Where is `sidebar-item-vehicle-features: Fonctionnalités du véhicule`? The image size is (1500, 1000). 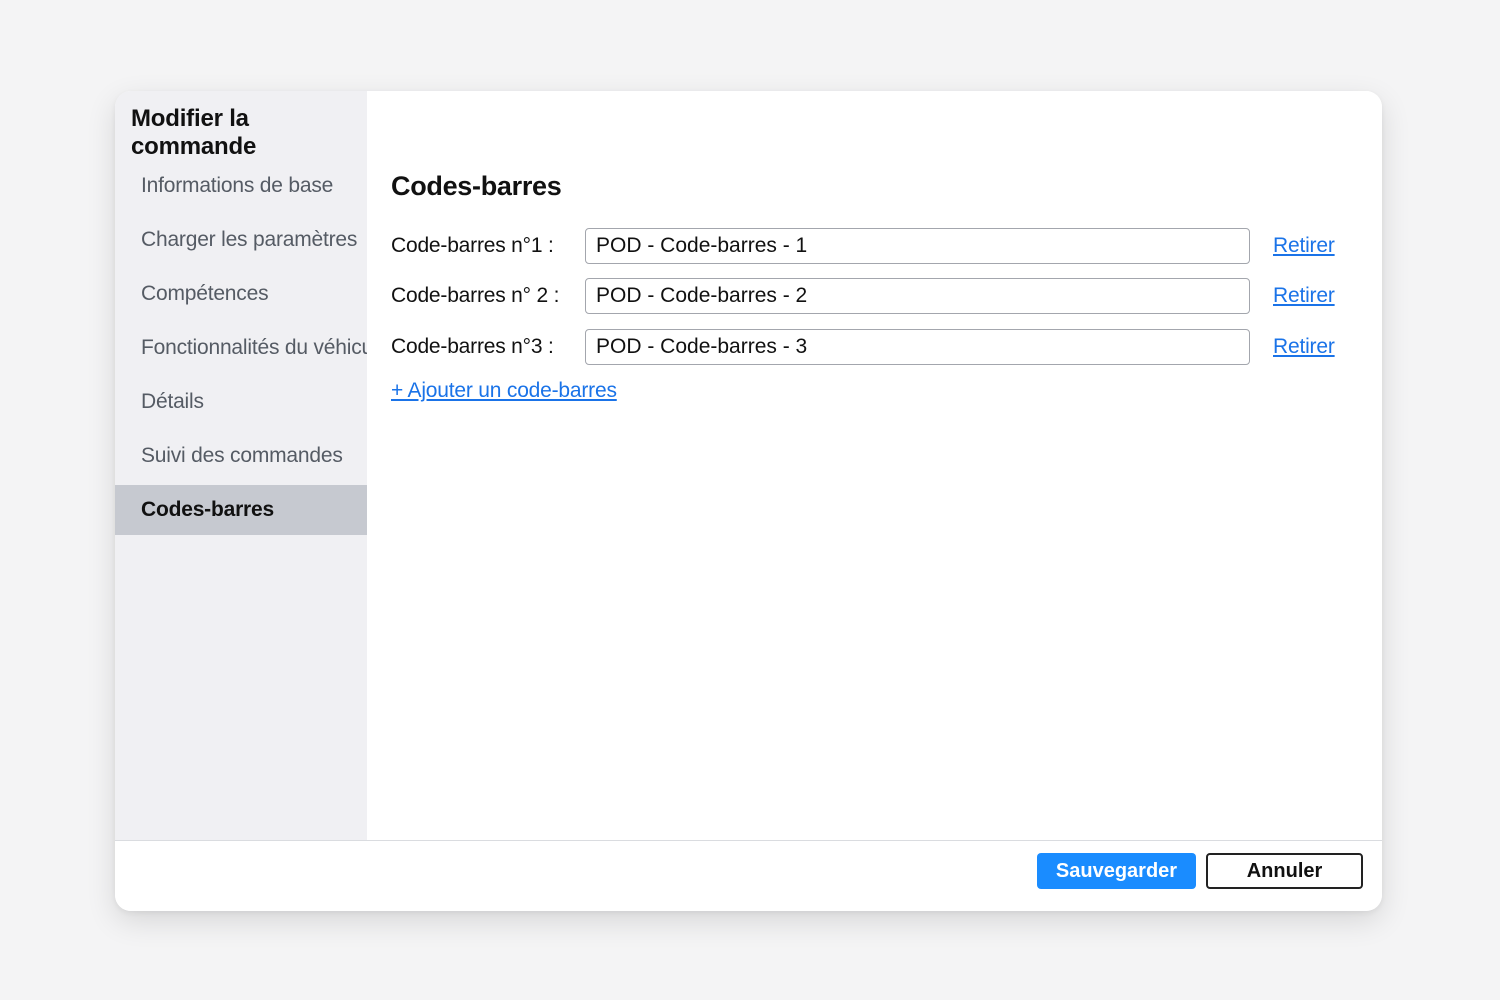 sidebar-item-vehicle-features: Fonctionnalités du véhicule is located at coordinates (252, 348).